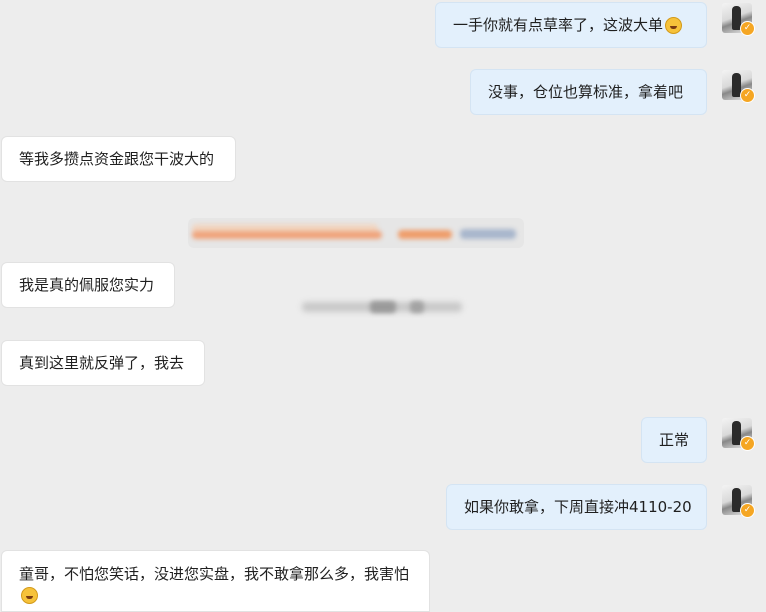 The width and height of the screenshot is (766, 612). I want to click on message-bubble-outgoing: 如果你敢拿，下周直接冲4110-20, so click(576, 507).